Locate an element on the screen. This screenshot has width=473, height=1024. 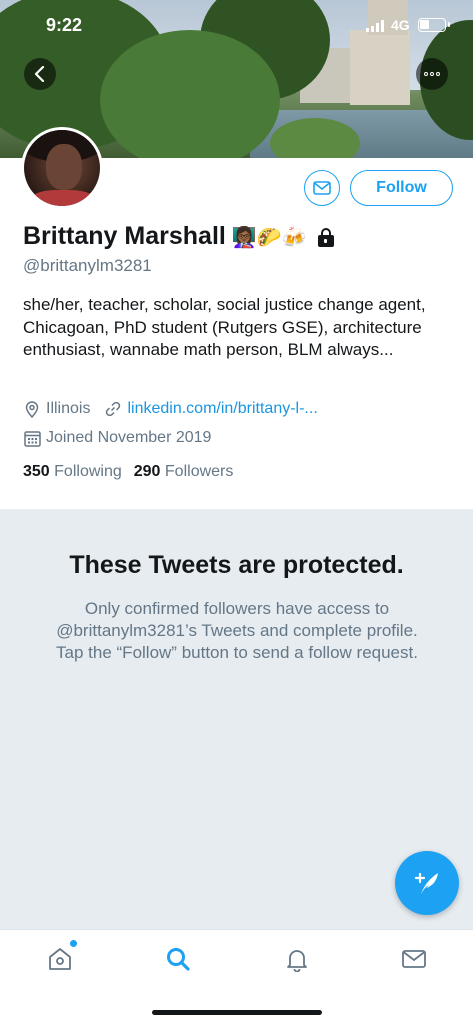
message-button is located at coordinates (322, 188).